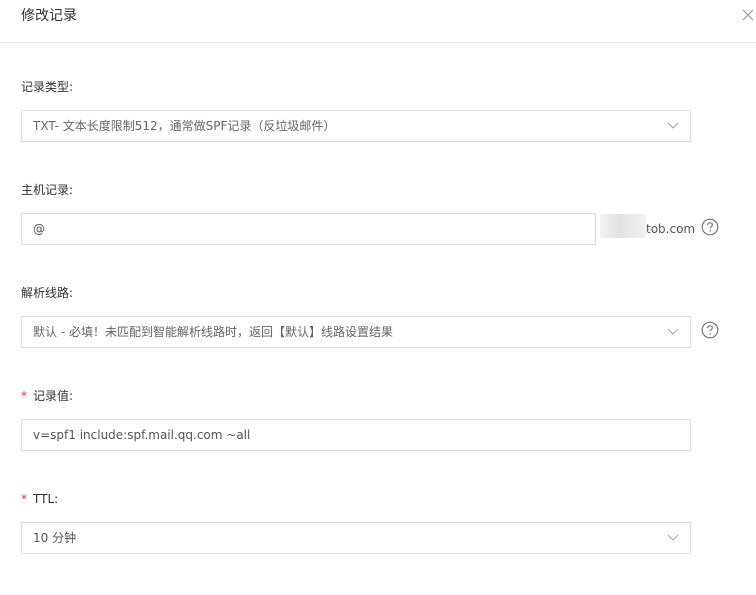 This screenshot has height=595, width=756. What do you see at coordinates (671, 229) in the screenshot?
I see `domain-suffix: tob.com` at bounding box center [671, 229].